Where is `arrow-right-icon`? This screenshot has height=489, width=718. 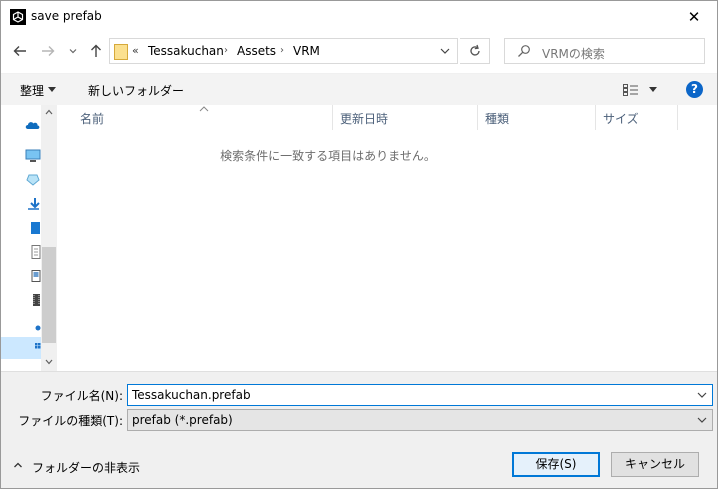 arrow-right-icon is located at coordinates (48, 51).